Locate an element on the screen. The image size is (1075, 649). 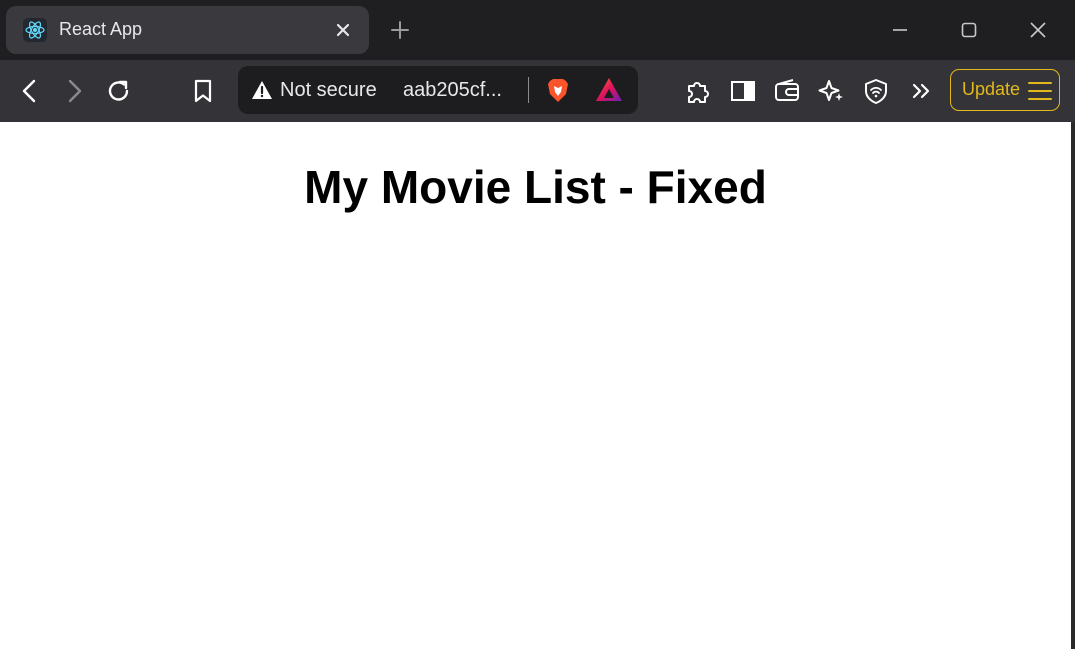
tab-title: React App is located at coordinates (101, 29).